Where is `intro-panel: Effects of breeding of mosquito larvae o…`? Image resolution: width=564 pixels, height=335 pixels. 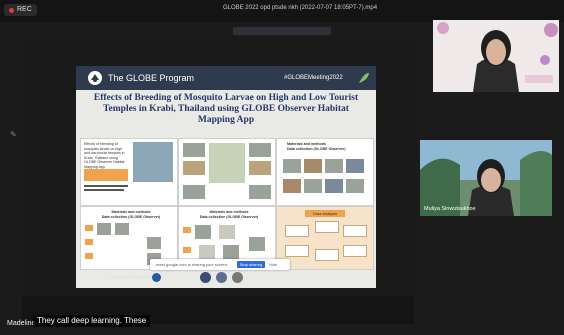
intro-panel: Effects of breeding of mosquito larvae o… is located at coordinates (129, 172).